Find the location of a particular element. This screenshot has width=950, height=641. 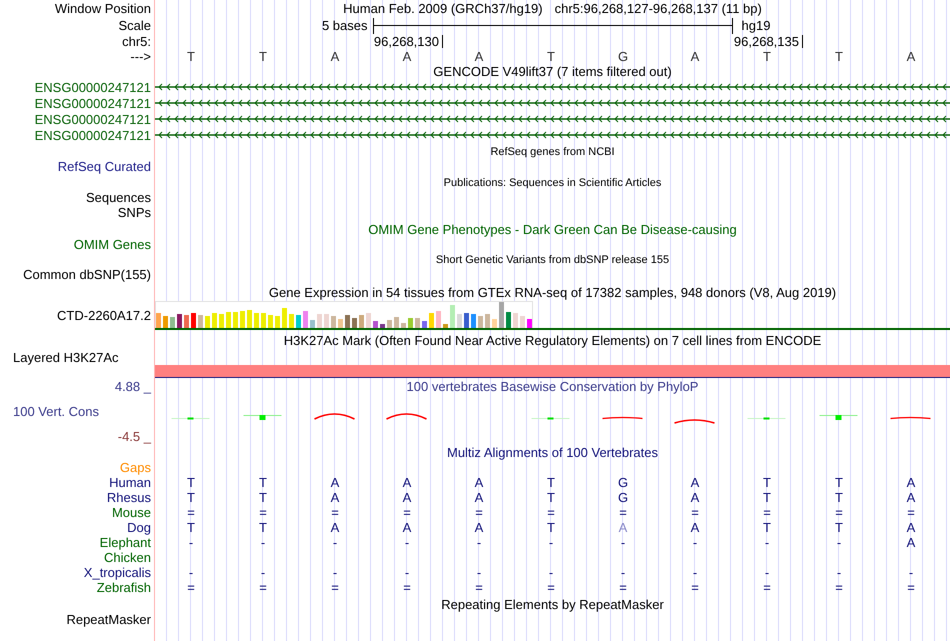

position-range: chr5:96,268,127-96,268,137 (11 bp) is located at coordinates (658, 8).